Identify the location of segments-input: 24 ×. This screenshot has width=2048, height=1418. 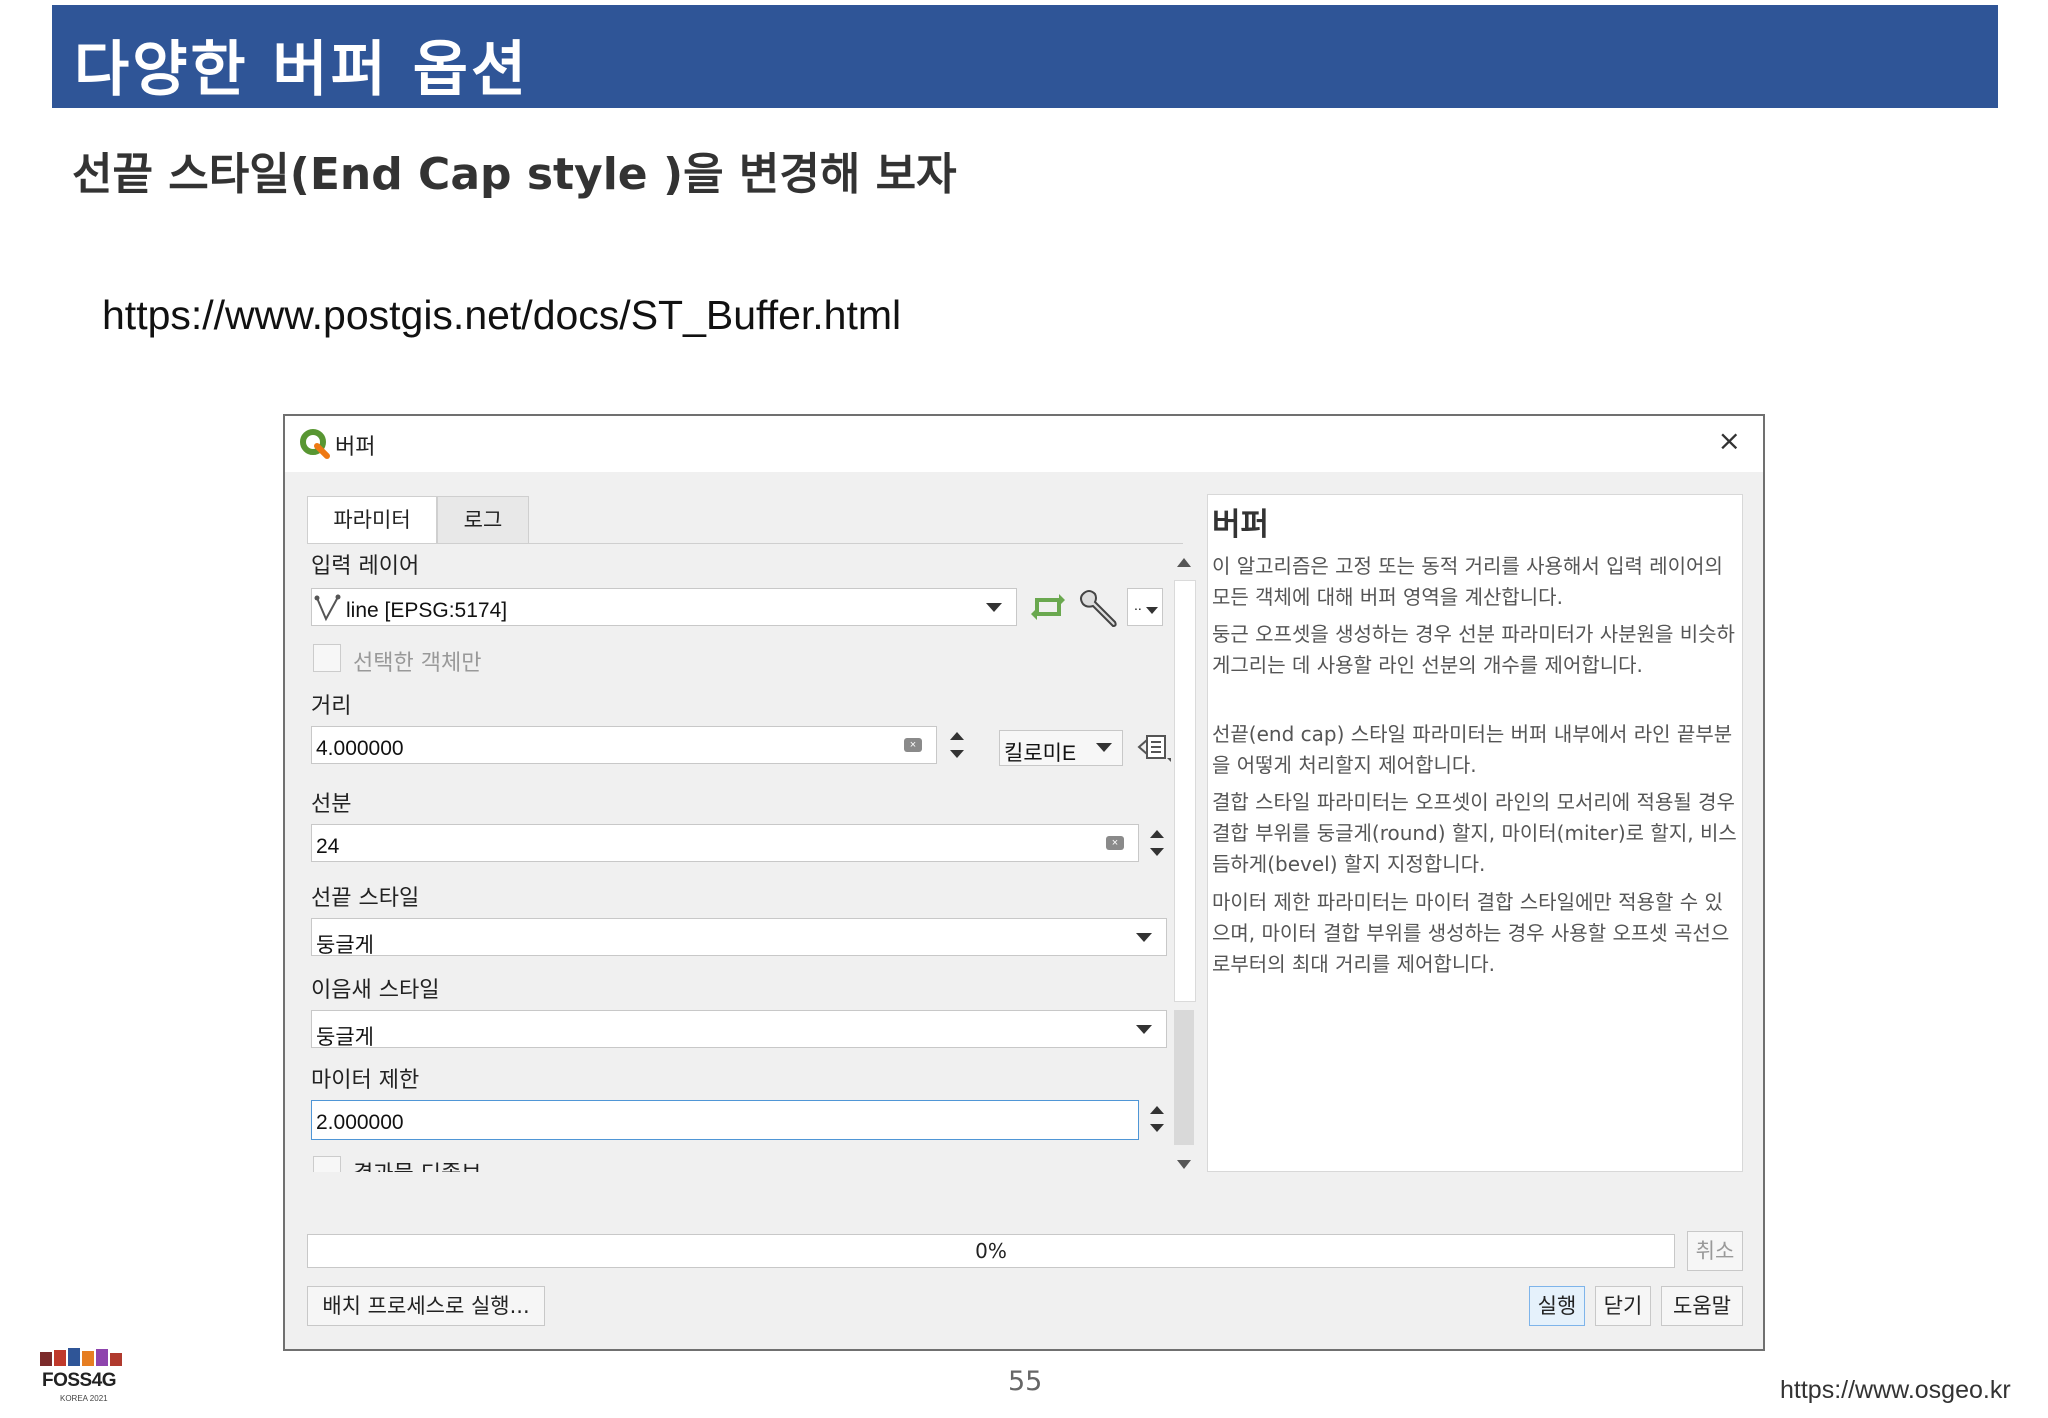
(725, 843).